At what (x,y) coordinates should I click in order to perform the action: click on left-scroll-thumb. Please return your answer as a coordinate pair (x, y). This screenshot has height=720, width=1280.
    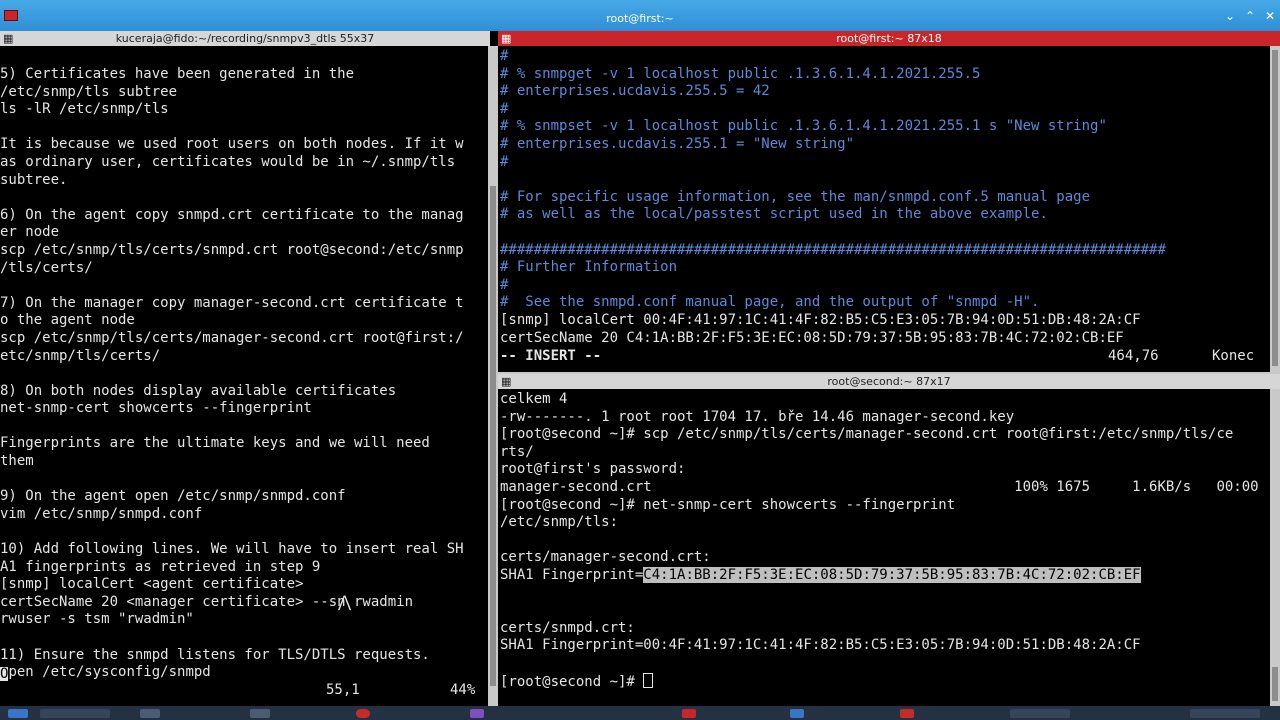
    Looking at the image, I should click on (493, 436).